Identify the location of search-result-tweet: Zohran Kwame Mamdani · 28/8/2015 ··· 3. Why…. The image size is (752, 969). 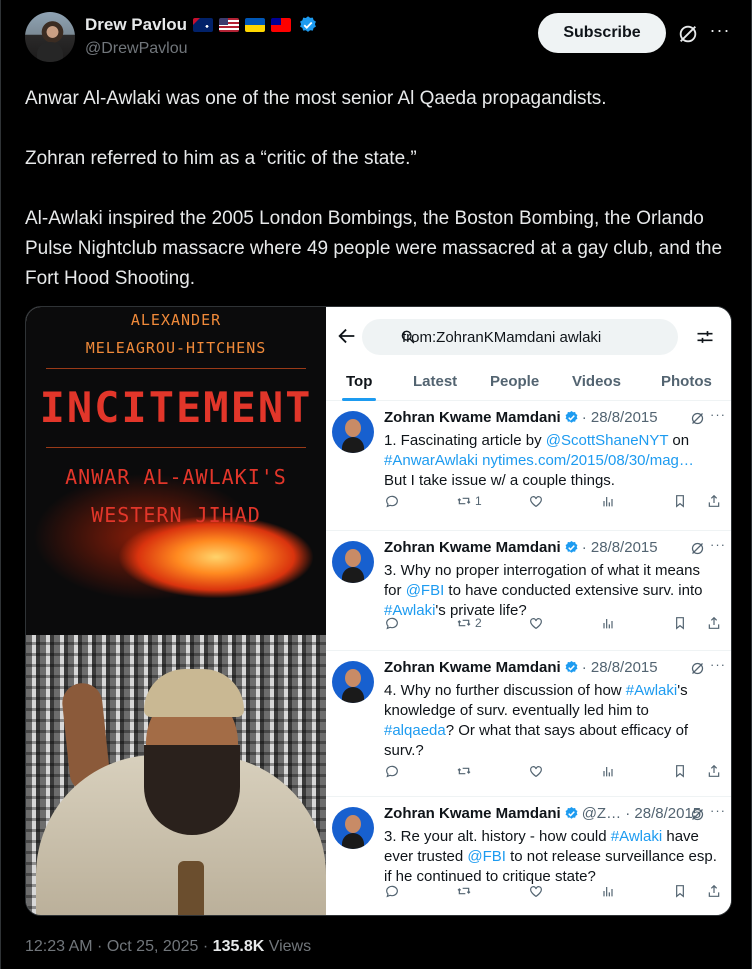
(528, 591).